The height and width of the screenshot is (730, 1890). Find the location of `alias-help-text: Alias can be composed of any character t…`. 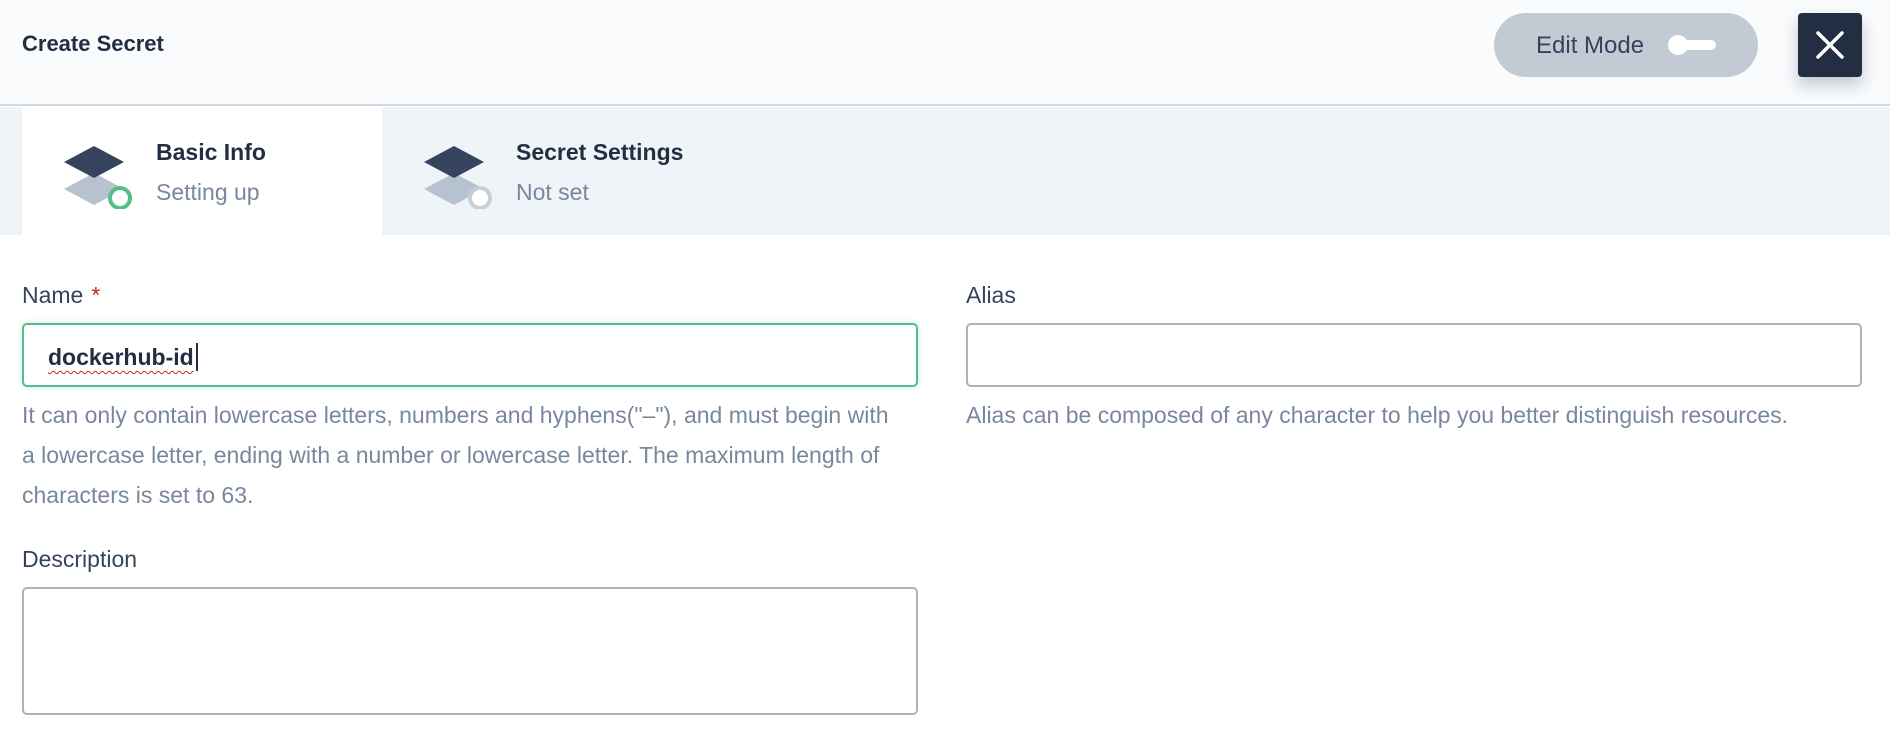

alias-help-text: Alias can be composed of any character t… is located at coordinates (1377, 415).